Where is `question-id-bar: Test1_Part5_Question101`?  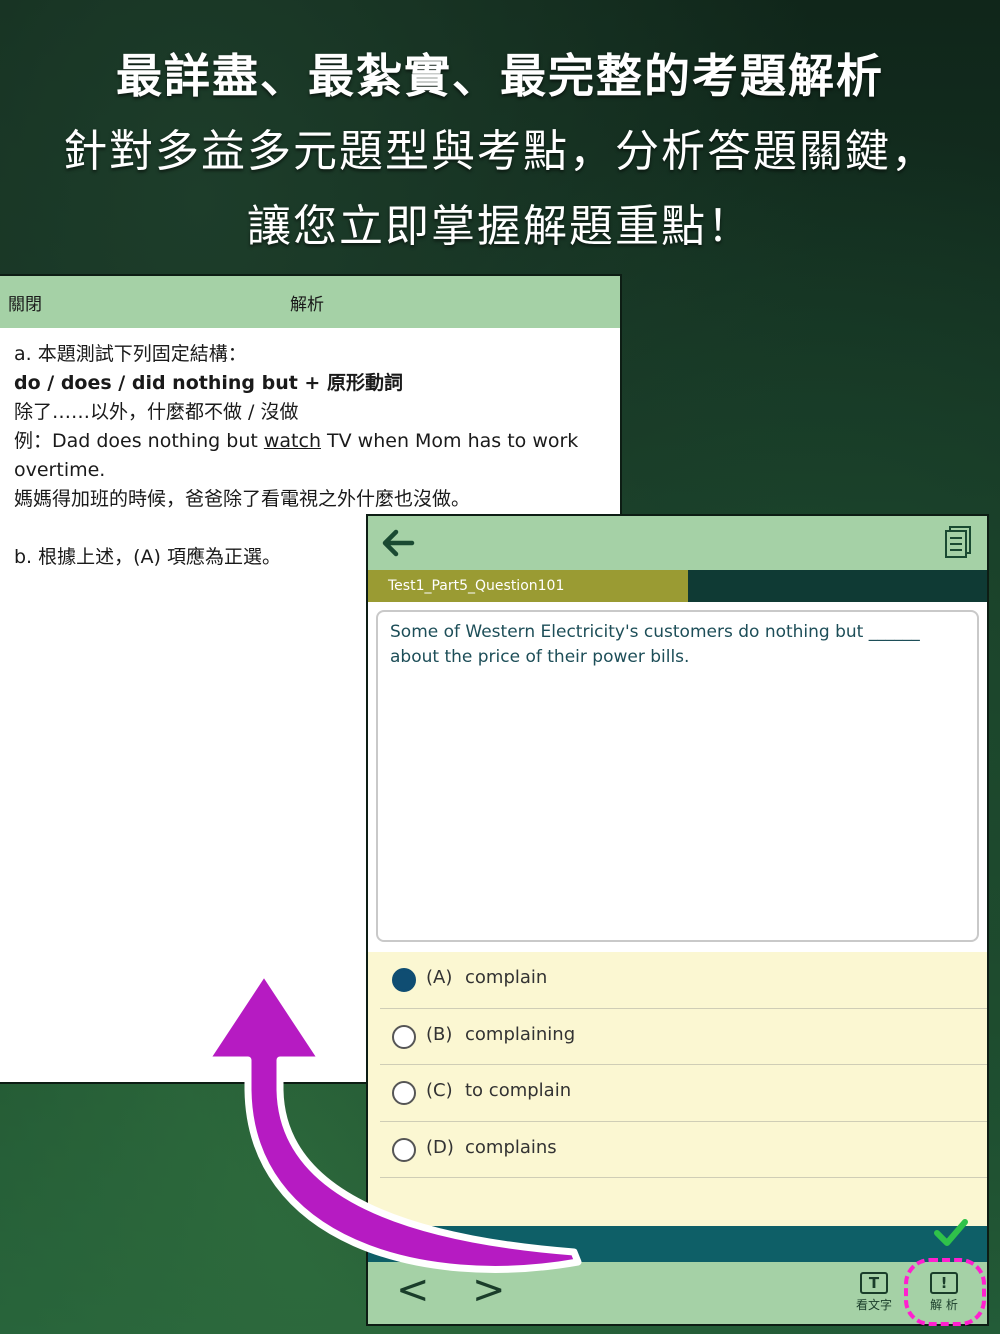 question-id-bar: Test1_Part5_Question101 is located at coordinates (677, 586).